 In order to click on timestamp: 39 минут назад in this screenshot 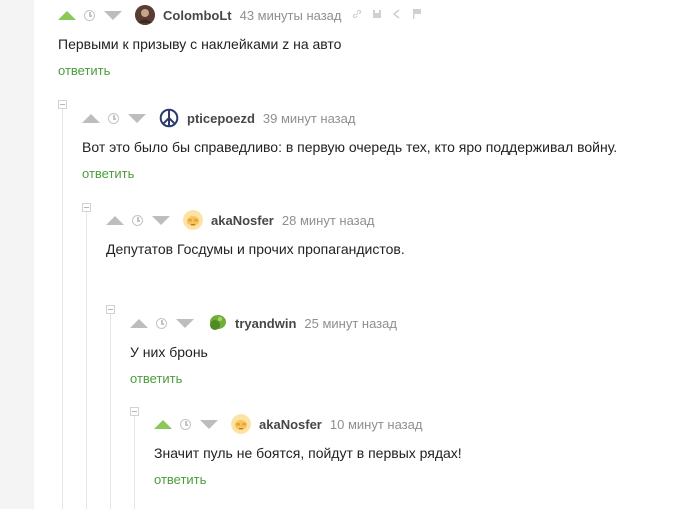, I will do `click(309, 118)`.